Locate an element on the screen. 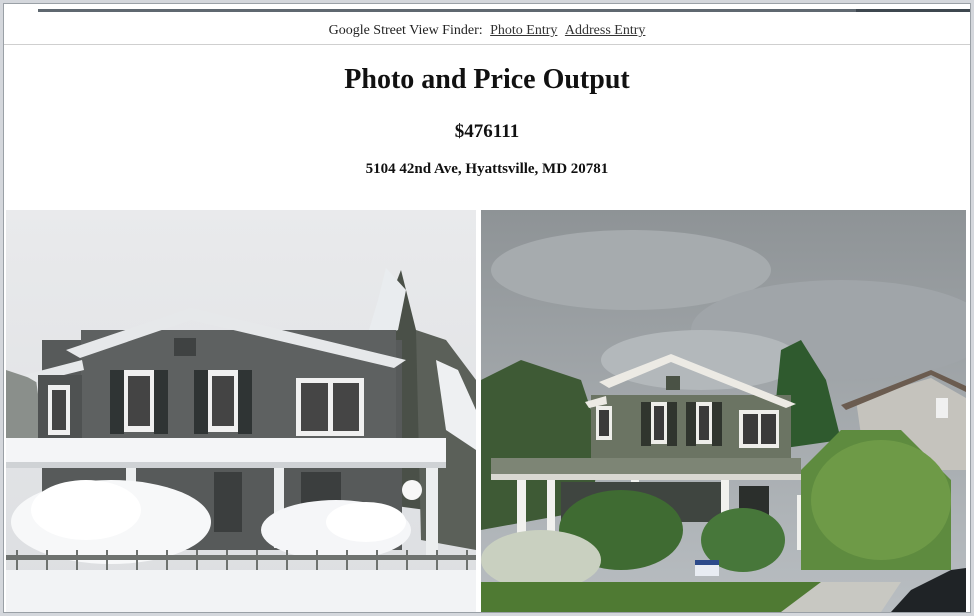 This screenshot has height=616, width=974. page-title: Photo and Price Output is located at coordinates (487, 79).